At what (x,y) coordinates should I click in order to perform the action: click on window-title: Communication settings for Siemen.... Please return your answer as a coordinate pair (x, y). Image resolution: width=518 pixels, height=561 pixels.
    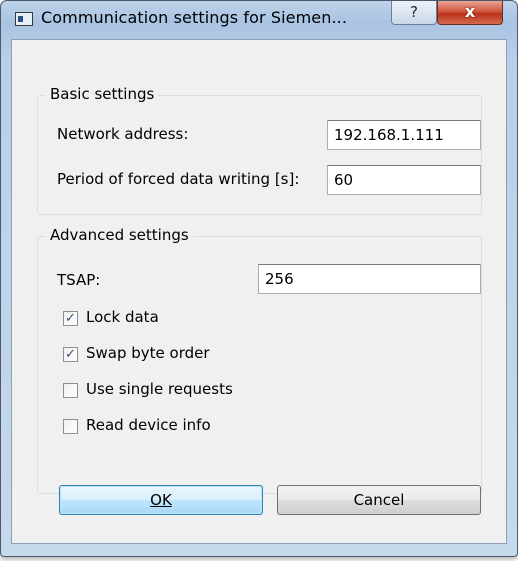
    Looking at the image, I should click on (194, 17).